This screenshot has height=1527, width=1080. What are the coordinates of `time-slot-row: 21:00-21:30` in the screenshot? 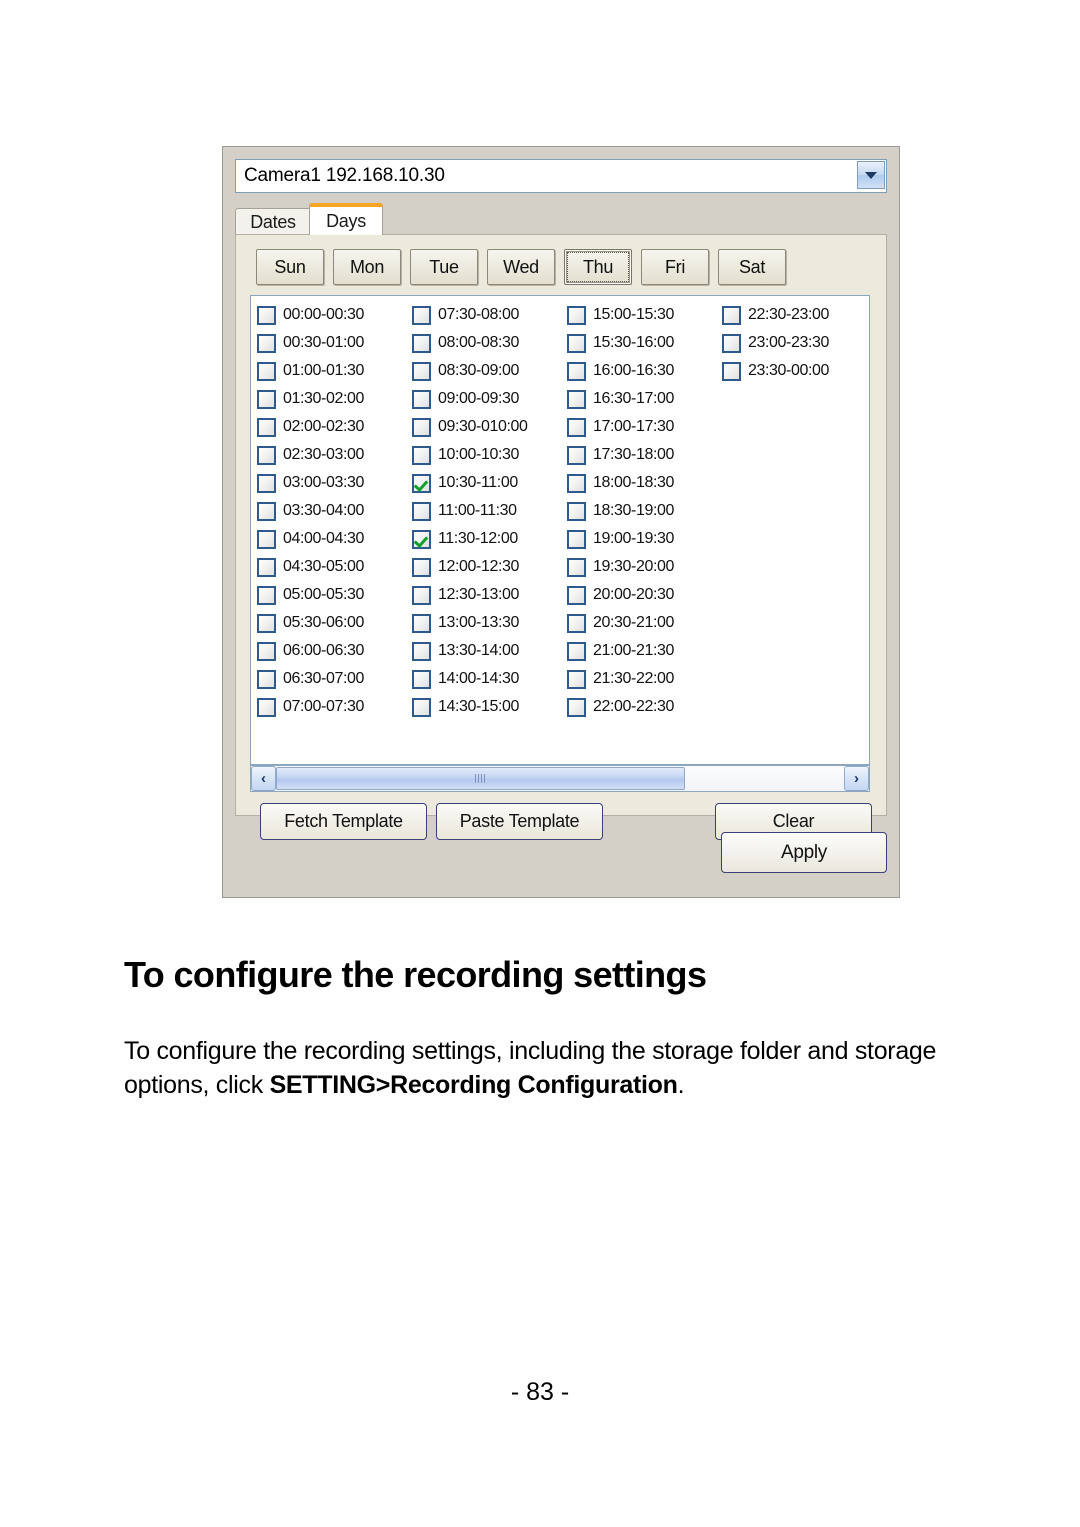 It's located at (644, 651).